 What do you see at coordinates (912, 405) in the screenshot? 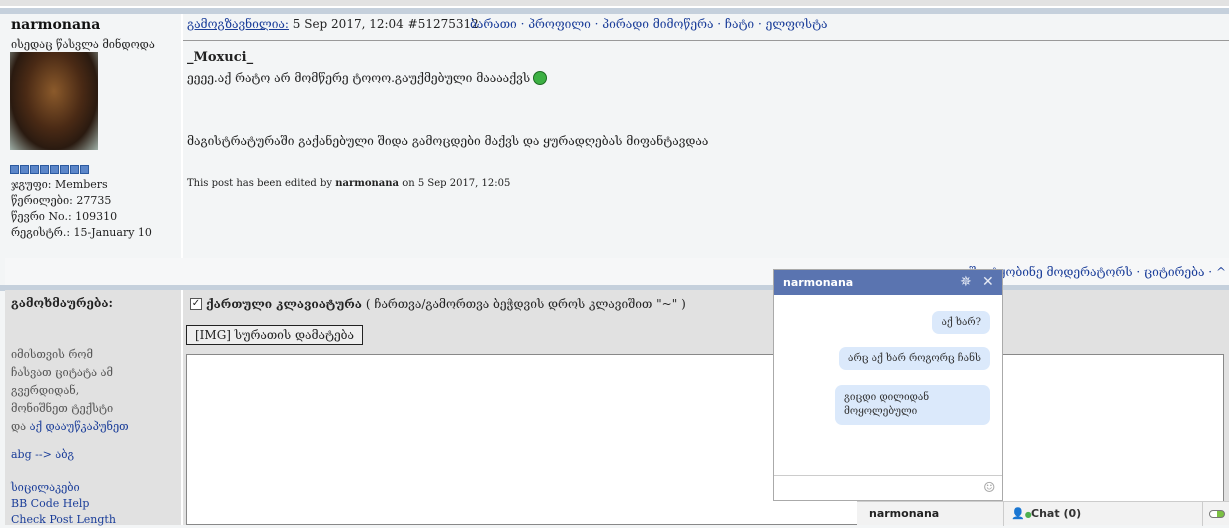
I see `chat-message: გიცდი დილიდან მოყოლებული` at bounding box center [912, 405].